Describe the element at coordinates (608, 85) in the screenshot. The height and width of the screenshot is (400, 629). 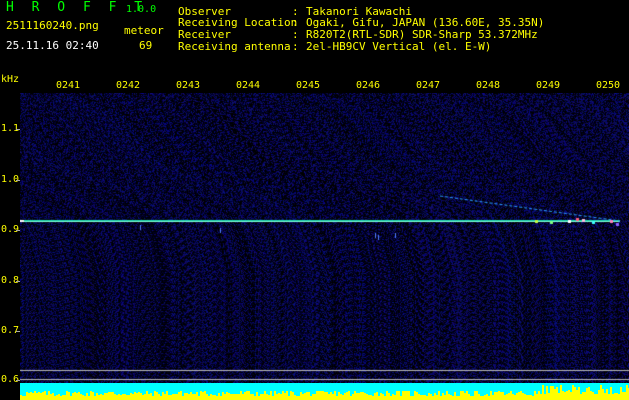
I see `x-tick-label: 0250` at that location.